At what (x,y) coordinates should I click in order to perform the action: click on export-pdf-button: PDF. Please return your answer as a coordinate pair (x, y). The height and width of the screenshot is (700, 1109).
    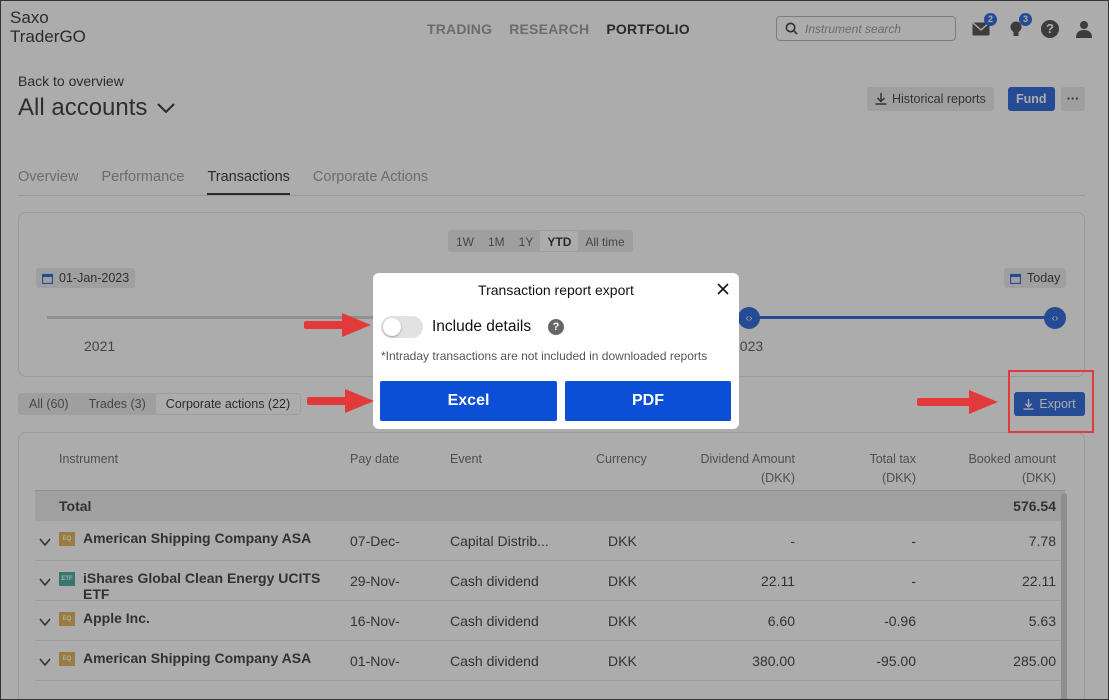
    Looking at the image, I should click on (648, 401).